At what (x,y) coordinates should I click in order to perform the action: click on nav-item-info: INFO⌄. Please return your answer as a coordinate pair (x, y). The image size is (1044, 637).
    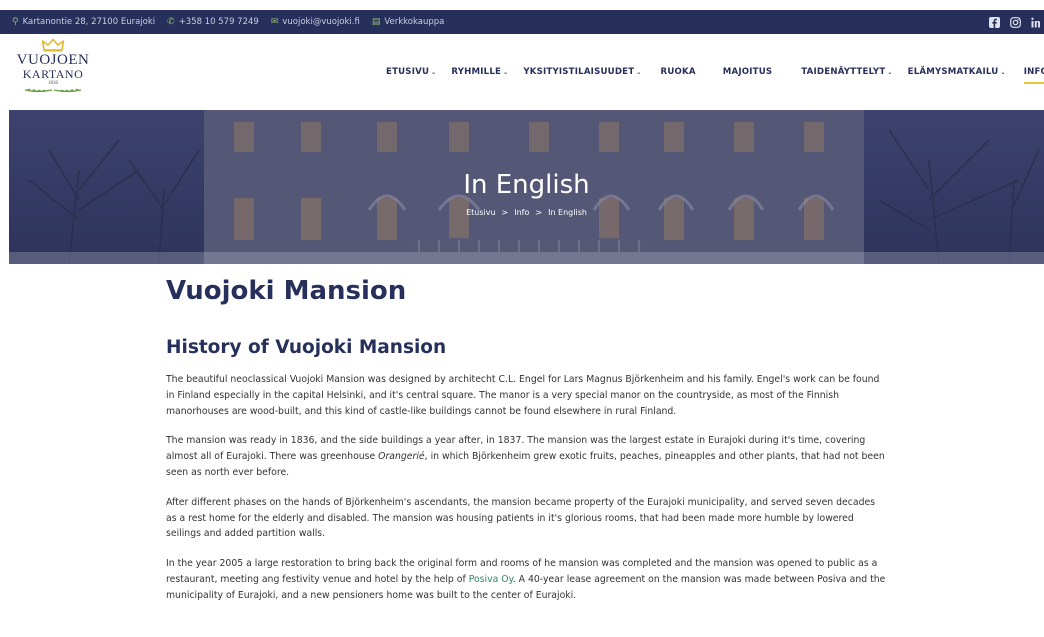
    Looking at the image, I should click on (1033, 75).